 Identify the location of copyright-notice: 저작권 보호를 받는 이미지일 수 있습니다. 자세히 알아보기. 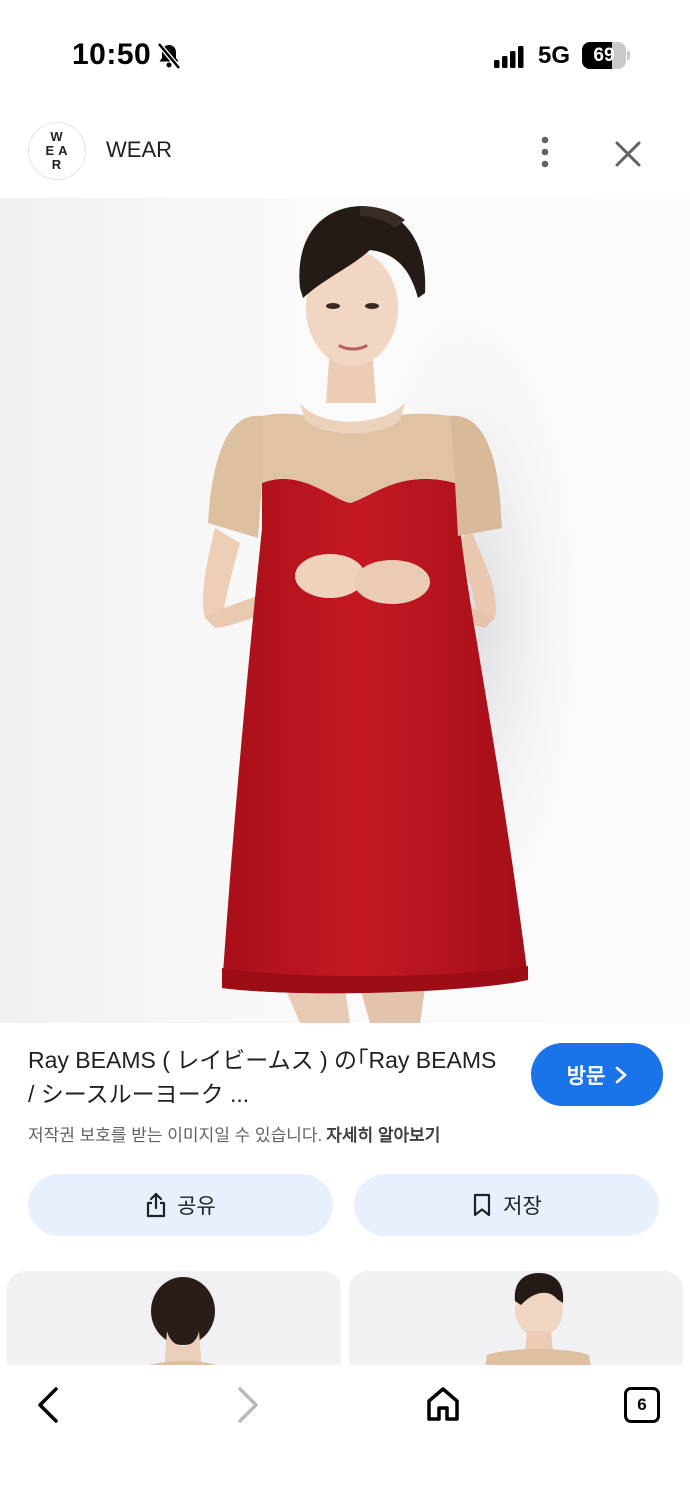
(234, 1133).